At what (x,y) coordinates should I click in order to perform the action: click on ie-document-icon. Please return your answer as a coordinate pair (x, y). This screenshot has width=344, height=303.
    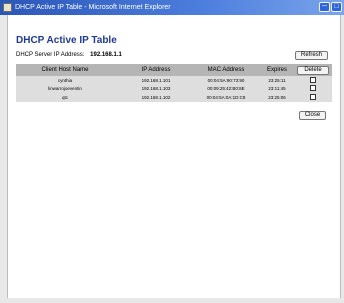
    Looking at the image, I should click on (7, 7).